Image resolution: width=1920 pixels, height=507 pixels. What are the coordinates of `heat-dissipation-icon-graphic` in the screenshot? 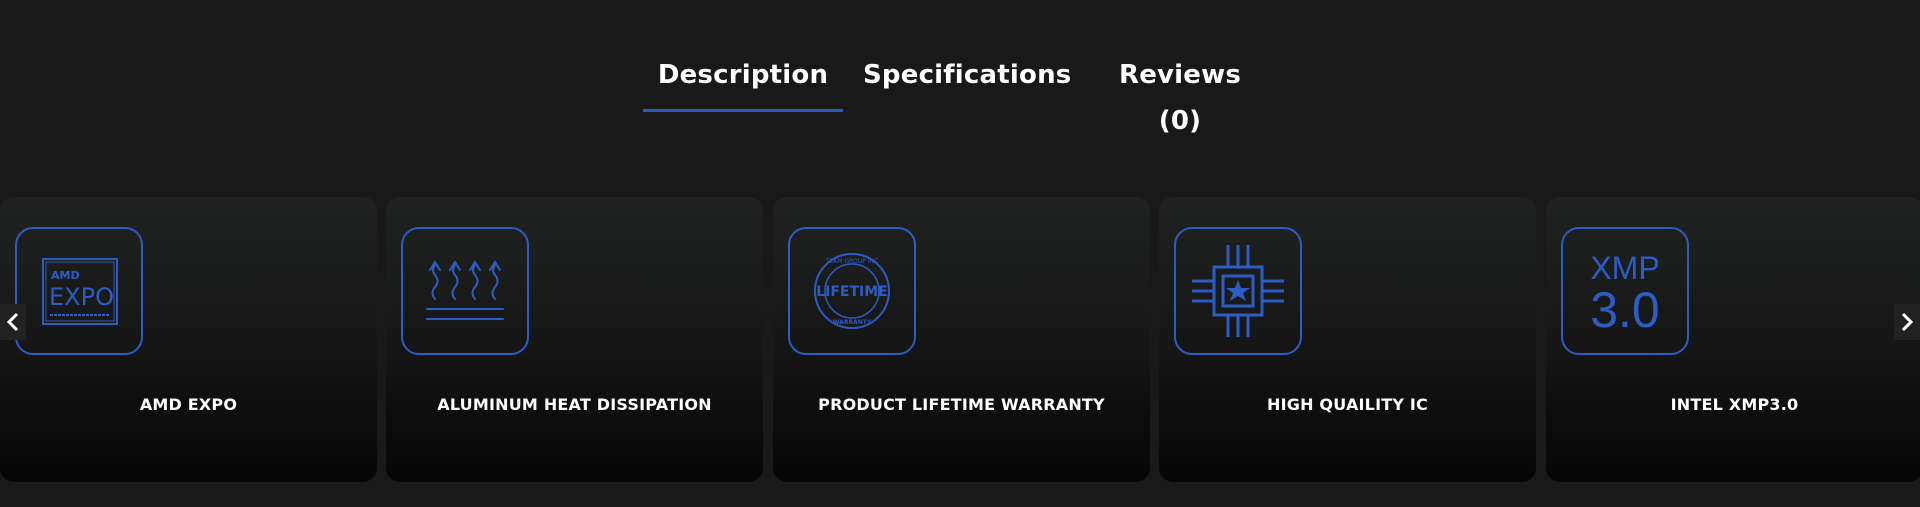 It's located at (465, 290).